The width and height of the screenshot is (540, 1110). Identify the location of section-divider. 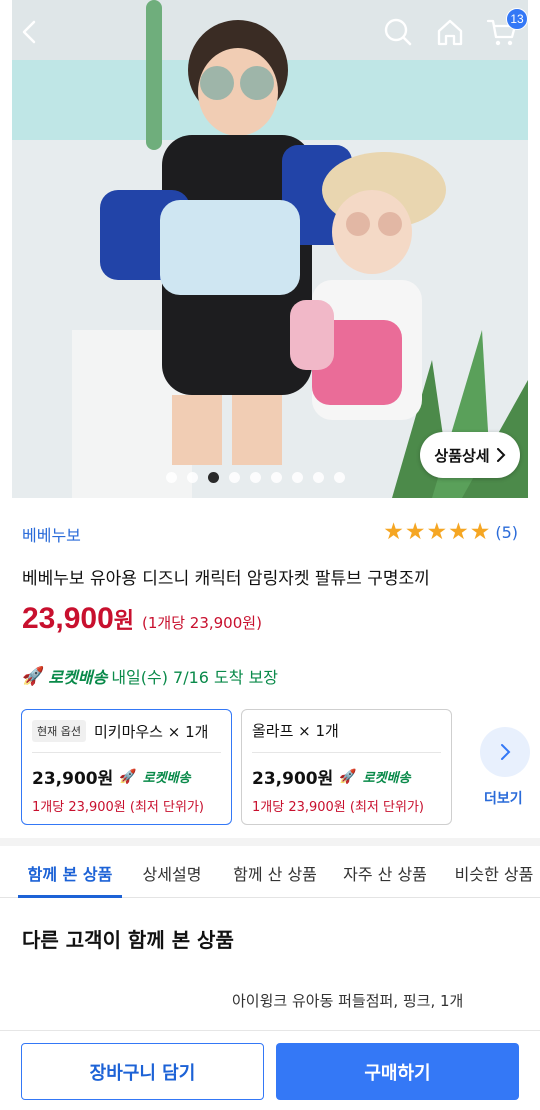
(270, 842).